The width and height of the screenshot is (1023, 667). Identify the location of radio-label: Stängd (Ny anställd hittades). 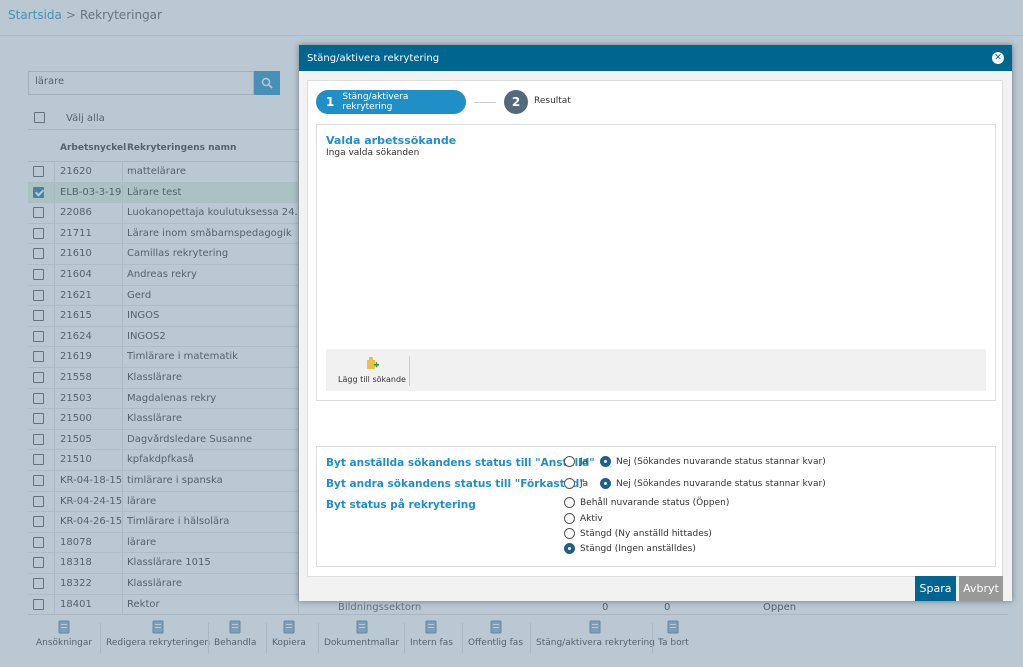
(646, 533).